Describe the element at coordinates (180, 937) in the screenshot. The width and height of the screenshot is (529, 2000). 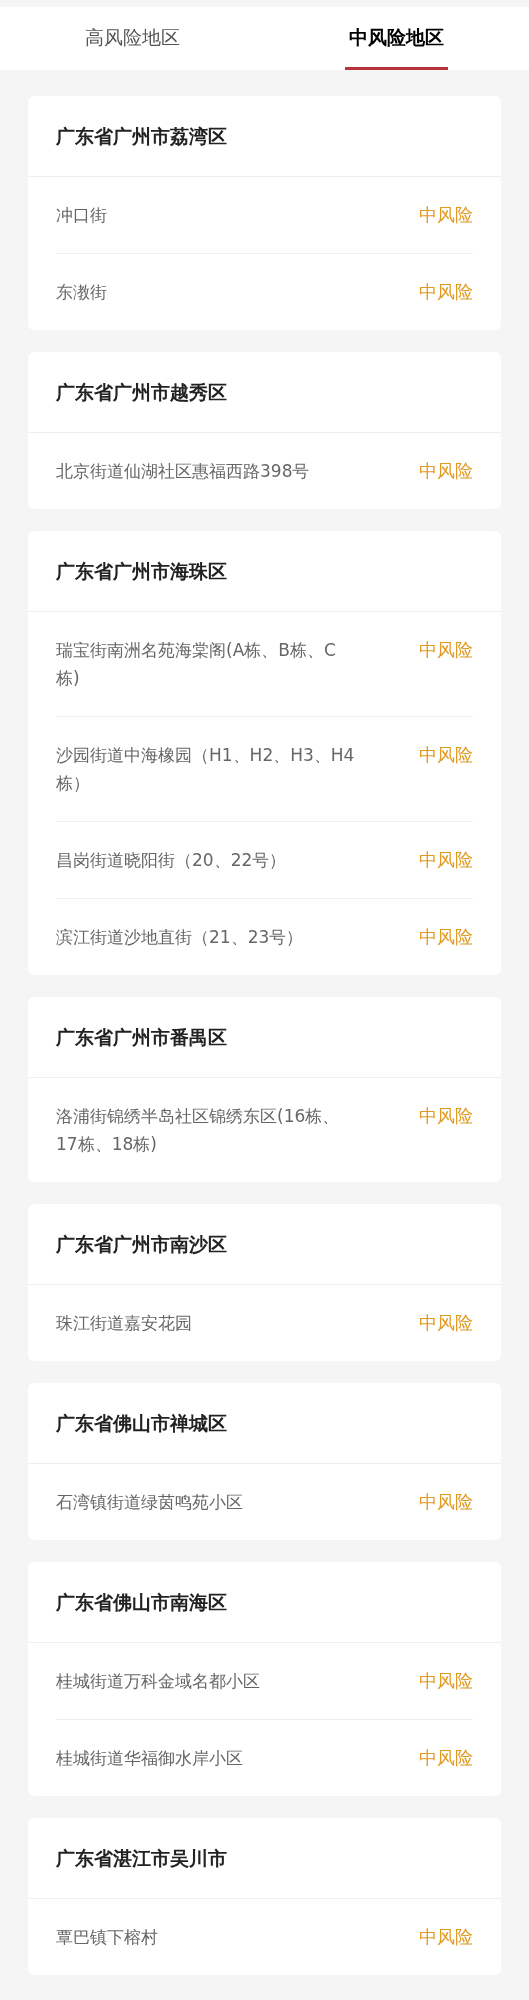
I see `area-name: 滨江街道沙地直街（21、23号）` at that location.